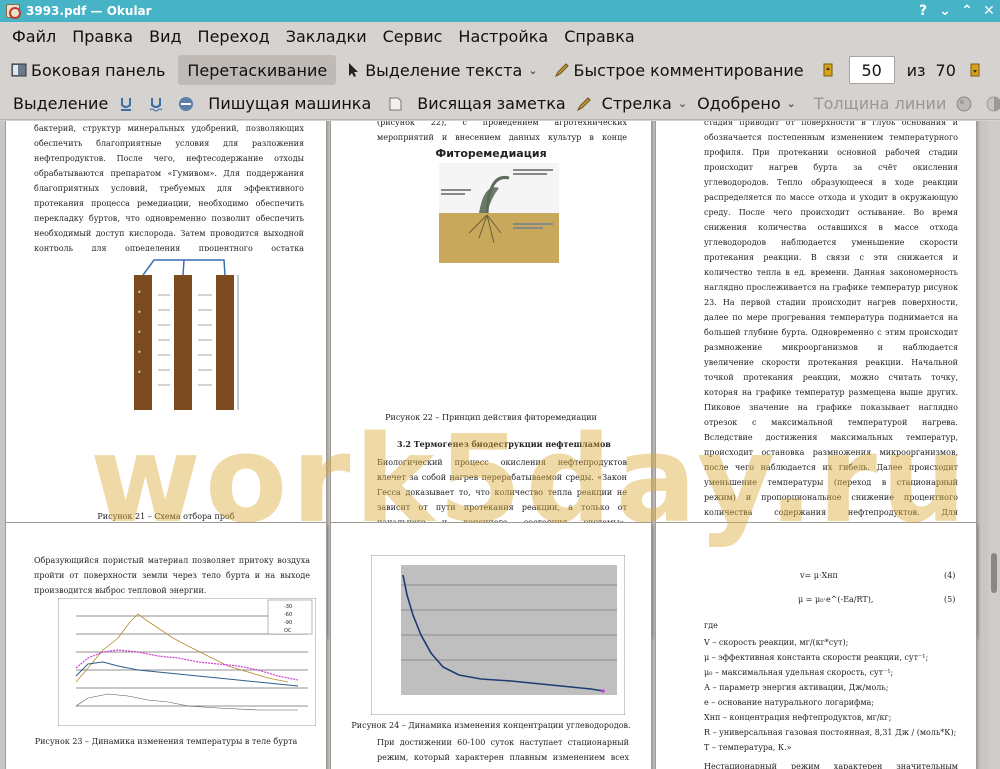 This screenshot has height=769, width=1000. I want to click on typewriter-tool: Пишущая машинка, so click(289, 104).